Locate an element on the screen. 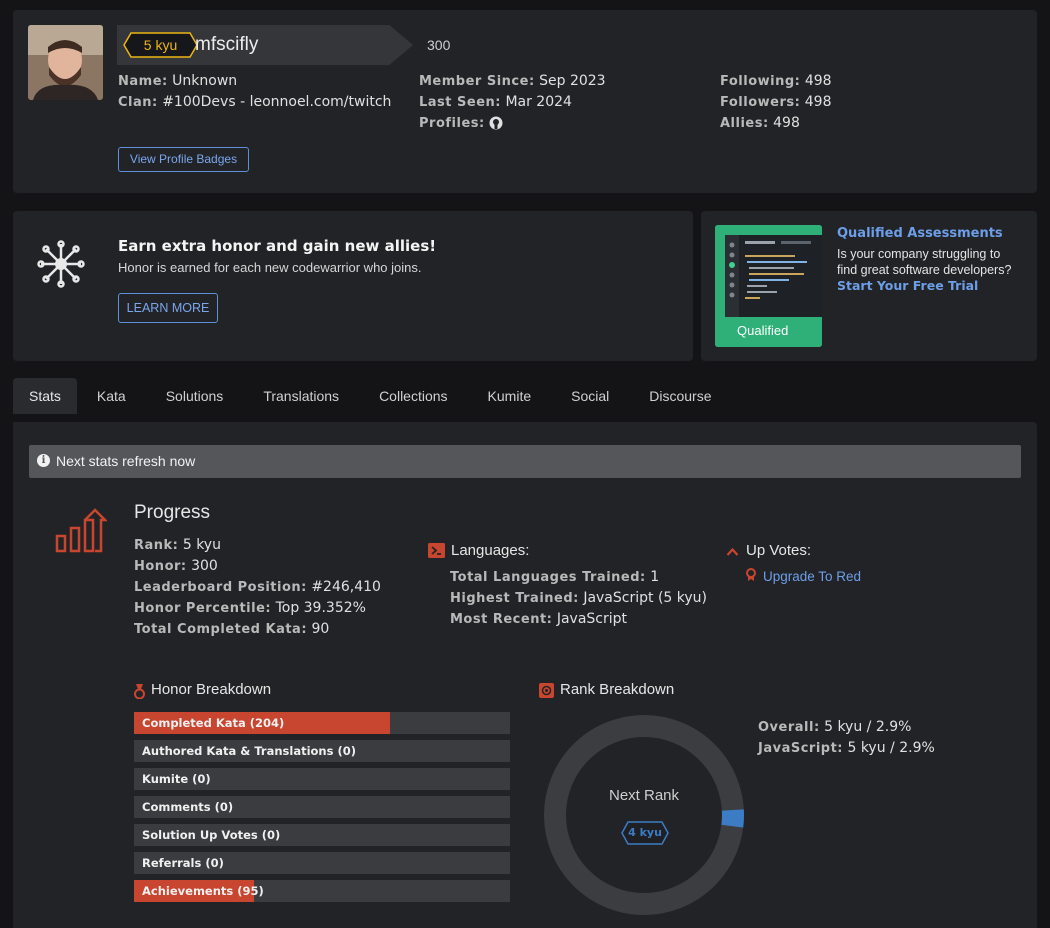 This screenshot has width=1050, height=928. next-rank-label: Next Rank is located at coordinates (644, 795).